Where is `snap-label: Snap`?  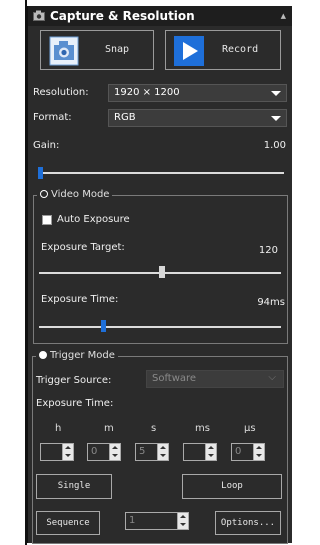
snap-label: Snap is located at coordinates (117, 49).